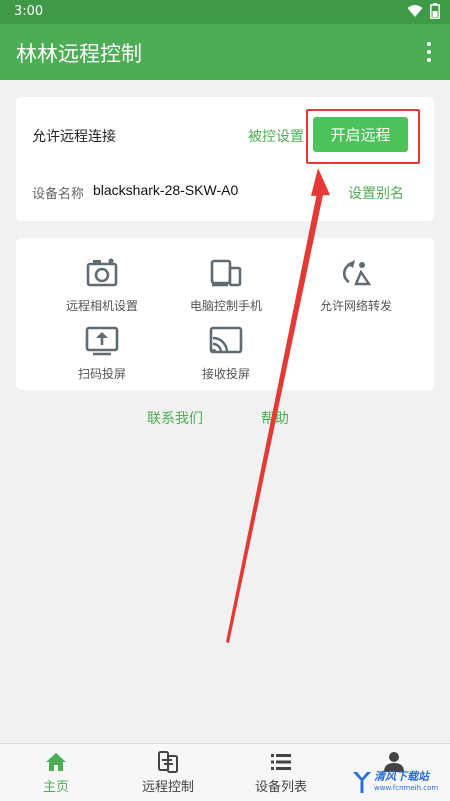 The height and width of the screenshot is (801, 450). Describe the element at coordinates (226, 273) in the screenshot. I see `pc-phone-icon` at that location.